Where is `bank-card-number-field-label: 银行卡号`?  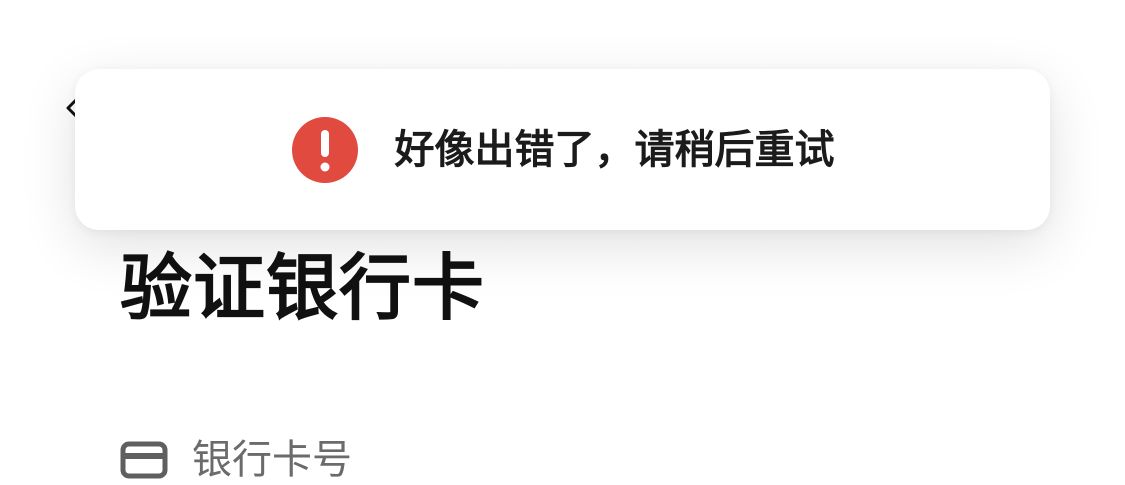 bank-card-number-field-label: 银行卡号 is located at coordinates (236, 460).